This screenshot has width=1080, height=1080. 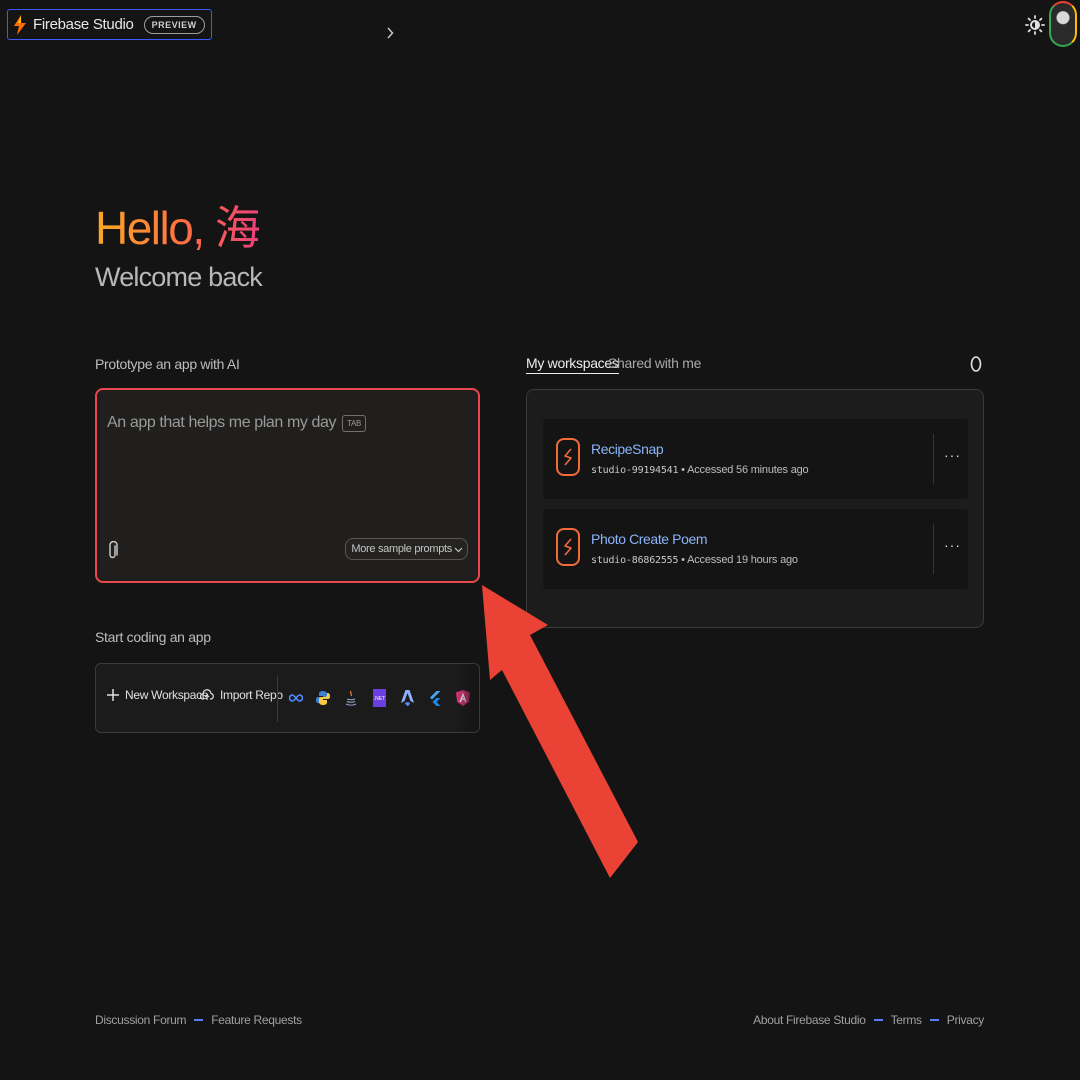 I want to click on more-sample-prompts-button: More sample prompts, so click(x=406, y=549).